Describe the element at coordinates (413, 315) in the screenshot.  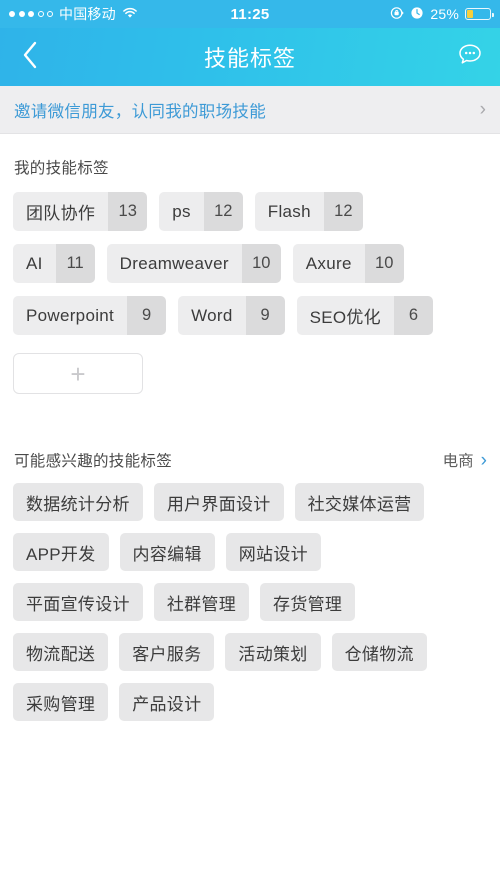
I see `skill-tag-count: 6` at that location.